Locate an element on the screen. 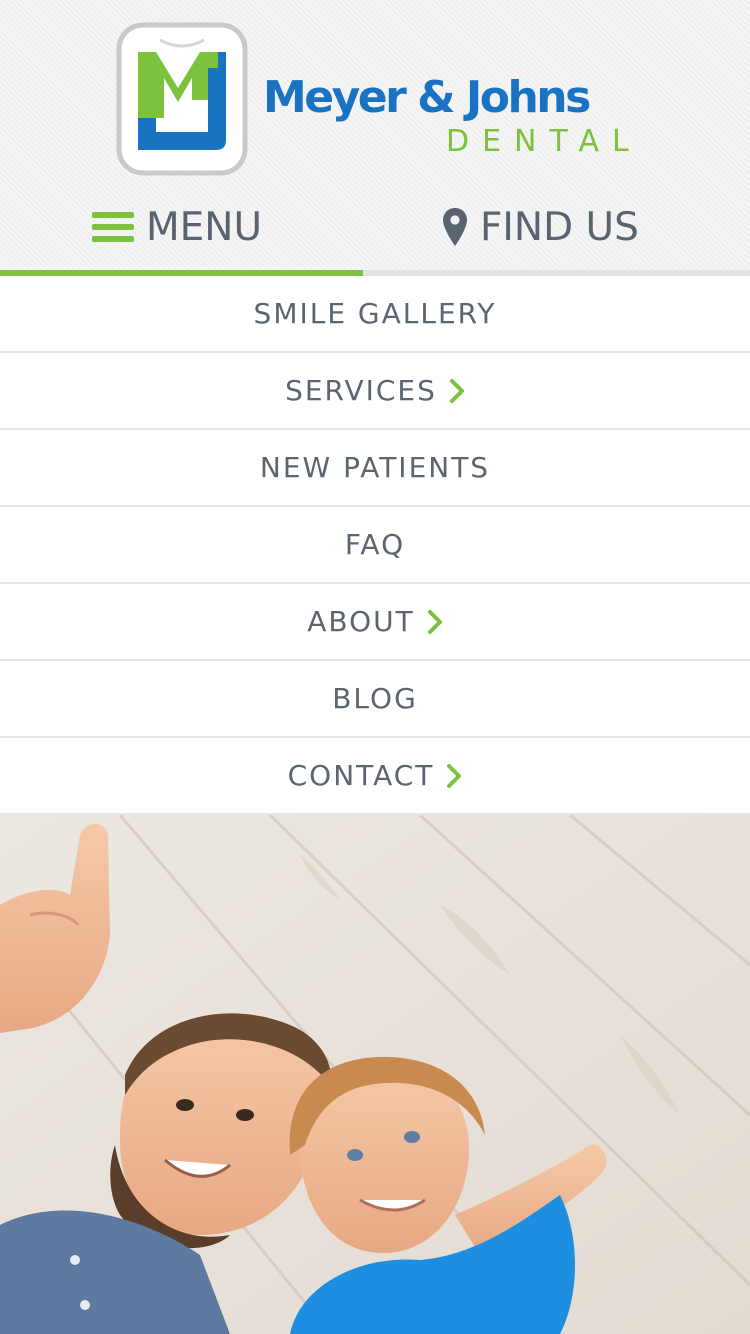  menu-item-label: SERVICES is located at coordinates (361, 390).